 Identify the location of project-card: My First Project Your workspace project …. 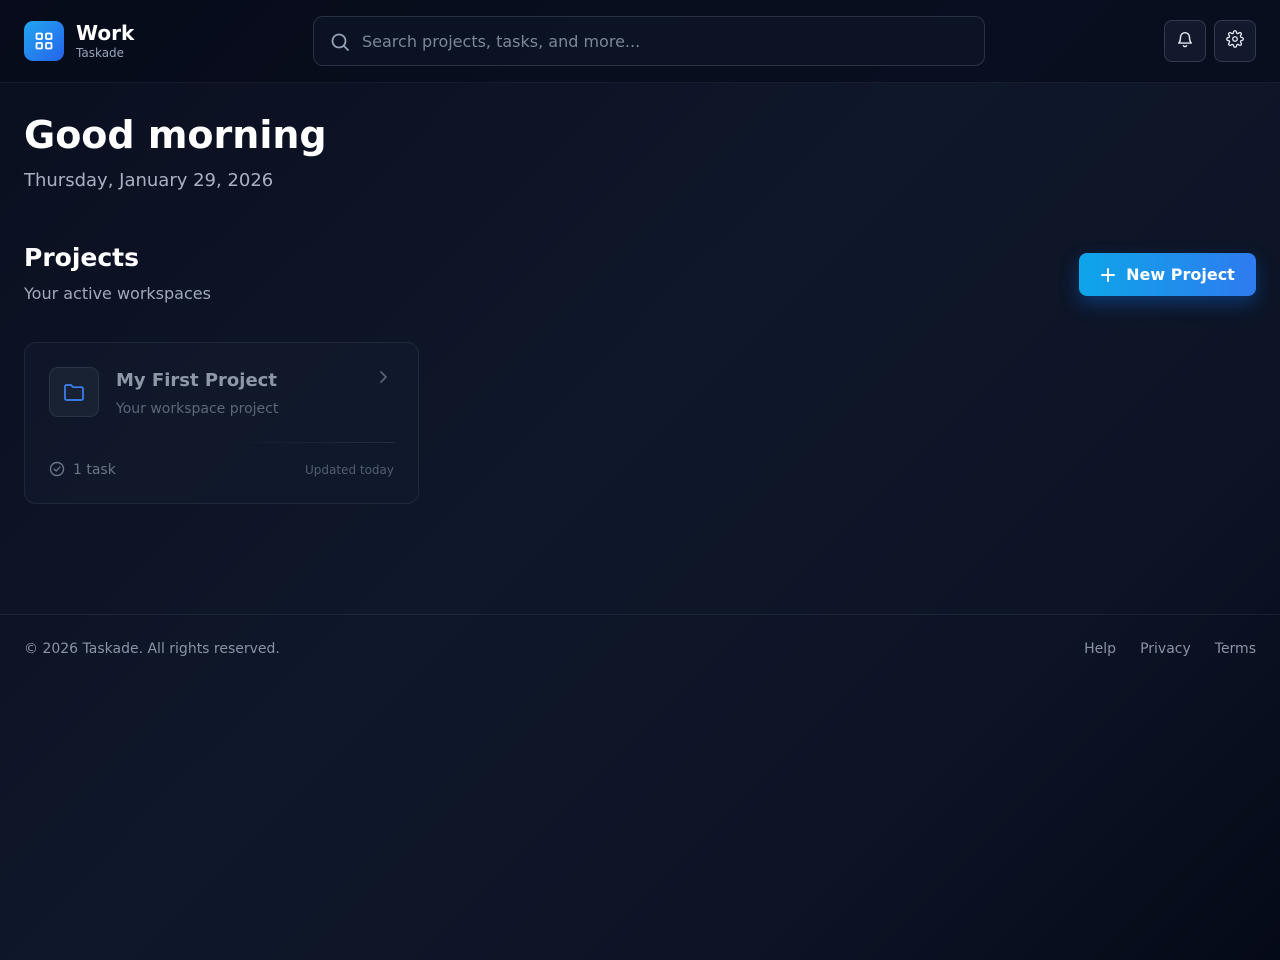
(221, 423).